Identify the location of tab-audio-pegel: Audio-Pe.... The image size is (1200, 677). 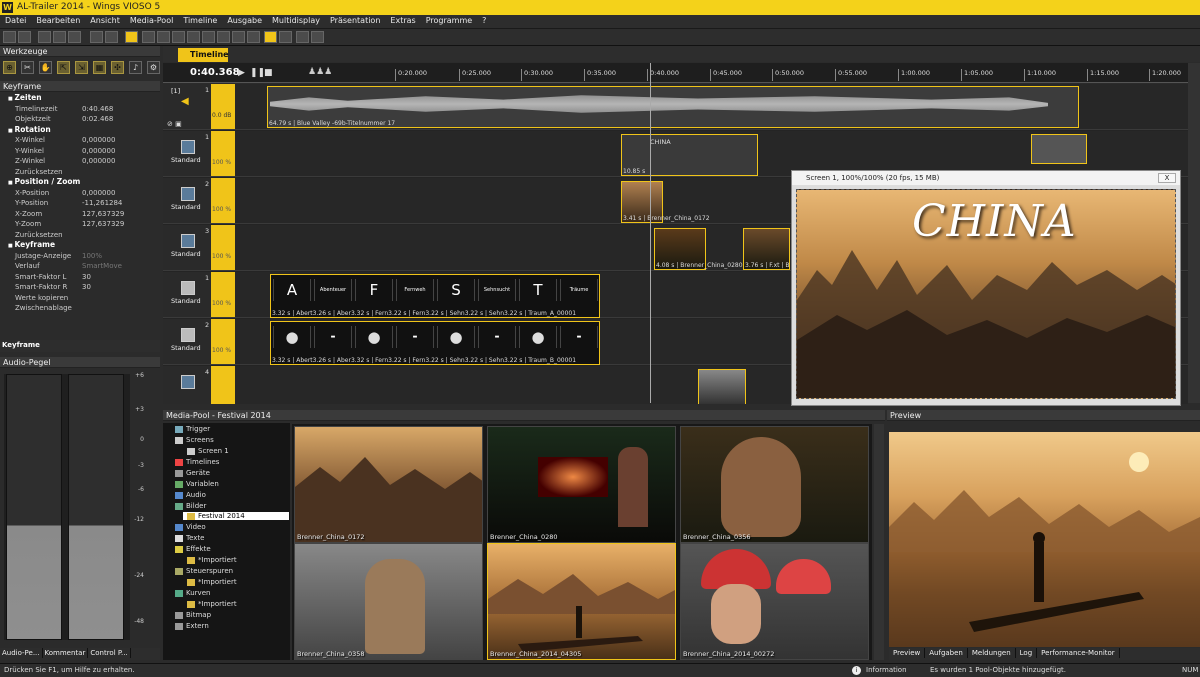
(21, 653).